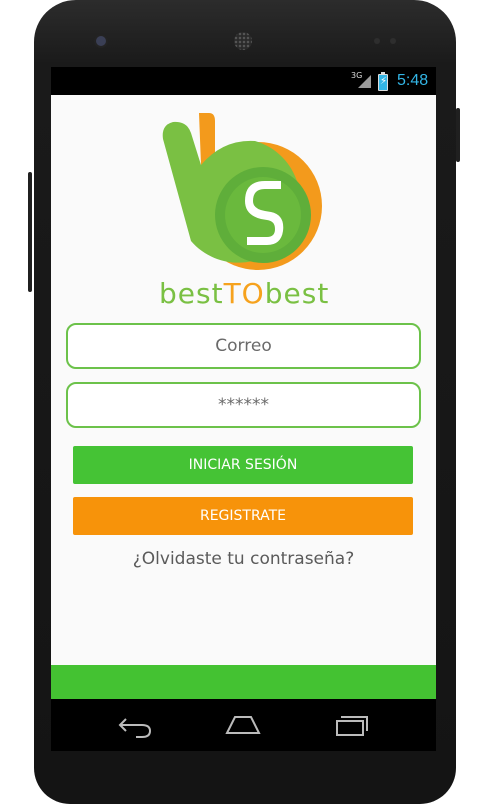  What do you see at coordinates (243, 682) in the screenshot?
I see `footer-bar` at bounding box center [243, 682].